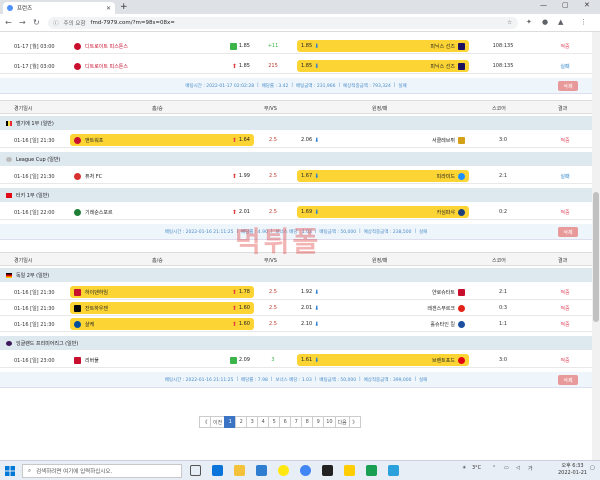 This screenshot has height=480, width=600. I want to click on windows-start-icon, so click(10, 471).